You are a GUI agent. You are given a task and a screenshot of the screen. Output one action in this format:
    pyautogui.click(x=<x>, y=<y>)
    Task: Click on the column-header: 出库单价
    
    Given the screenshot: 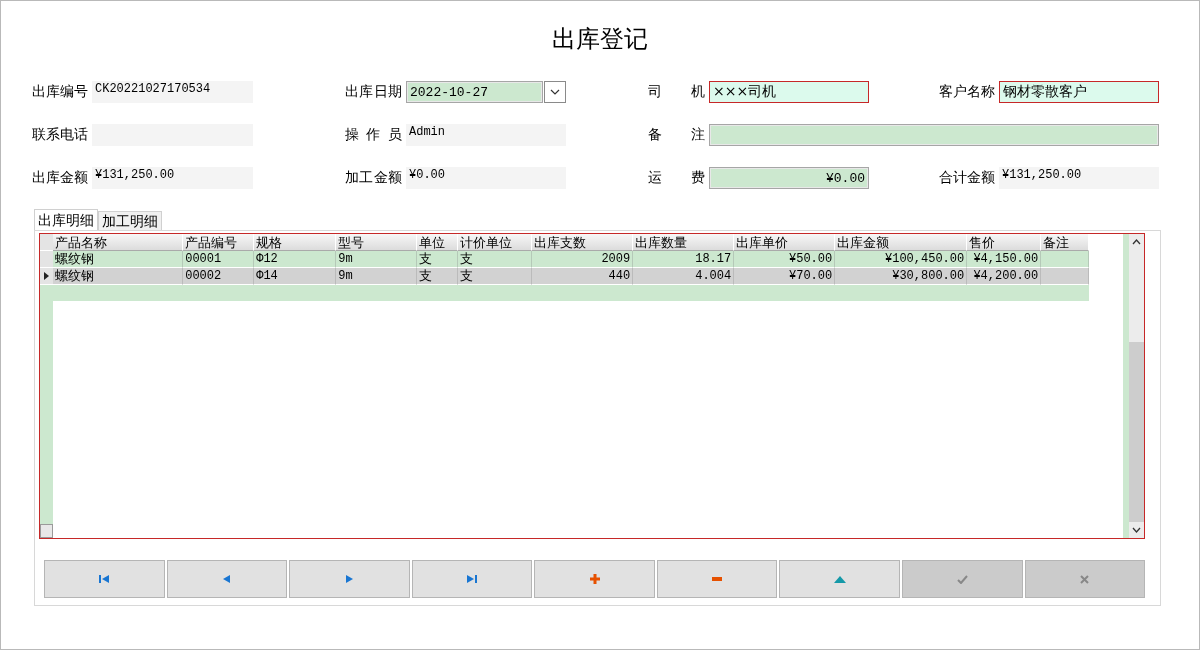 What is the action you would take?
    pyautogui.click(x=785, y=242)
    